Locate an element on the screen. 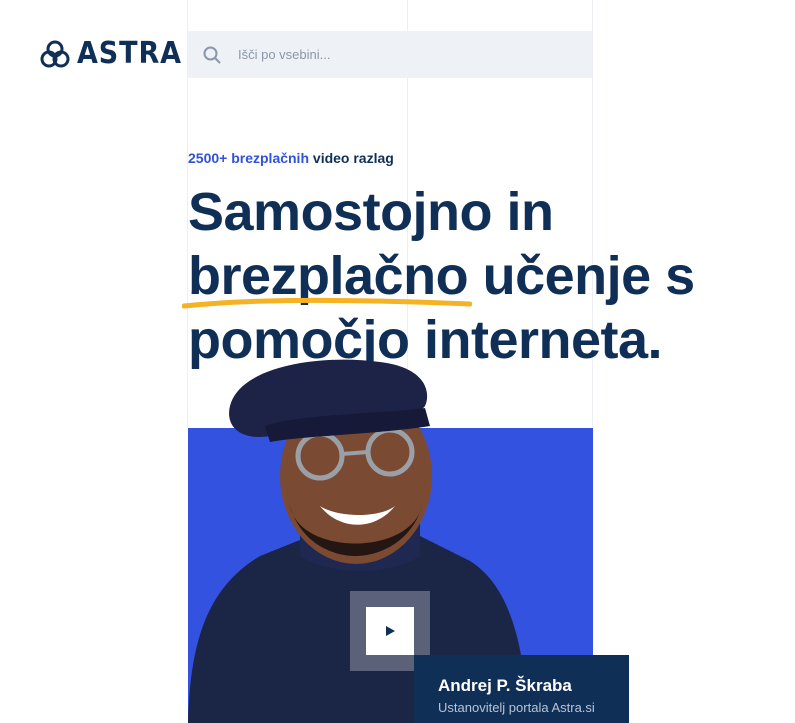 This screenshot has width=795, height=723. brand-name: ASTRA is located at coordinates (129, 53).